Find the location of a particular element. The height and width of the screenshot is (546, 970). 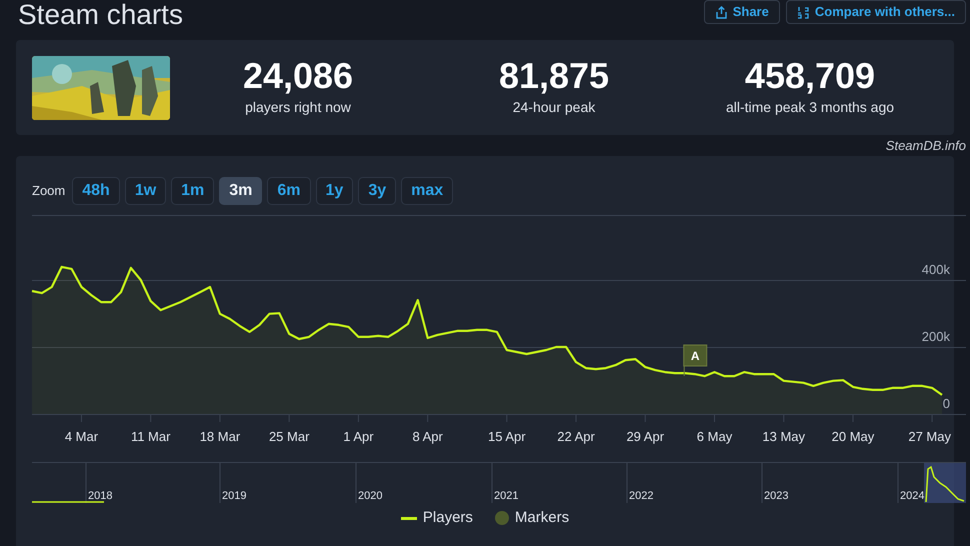

sort-icon is located at coordinates (803, 12).